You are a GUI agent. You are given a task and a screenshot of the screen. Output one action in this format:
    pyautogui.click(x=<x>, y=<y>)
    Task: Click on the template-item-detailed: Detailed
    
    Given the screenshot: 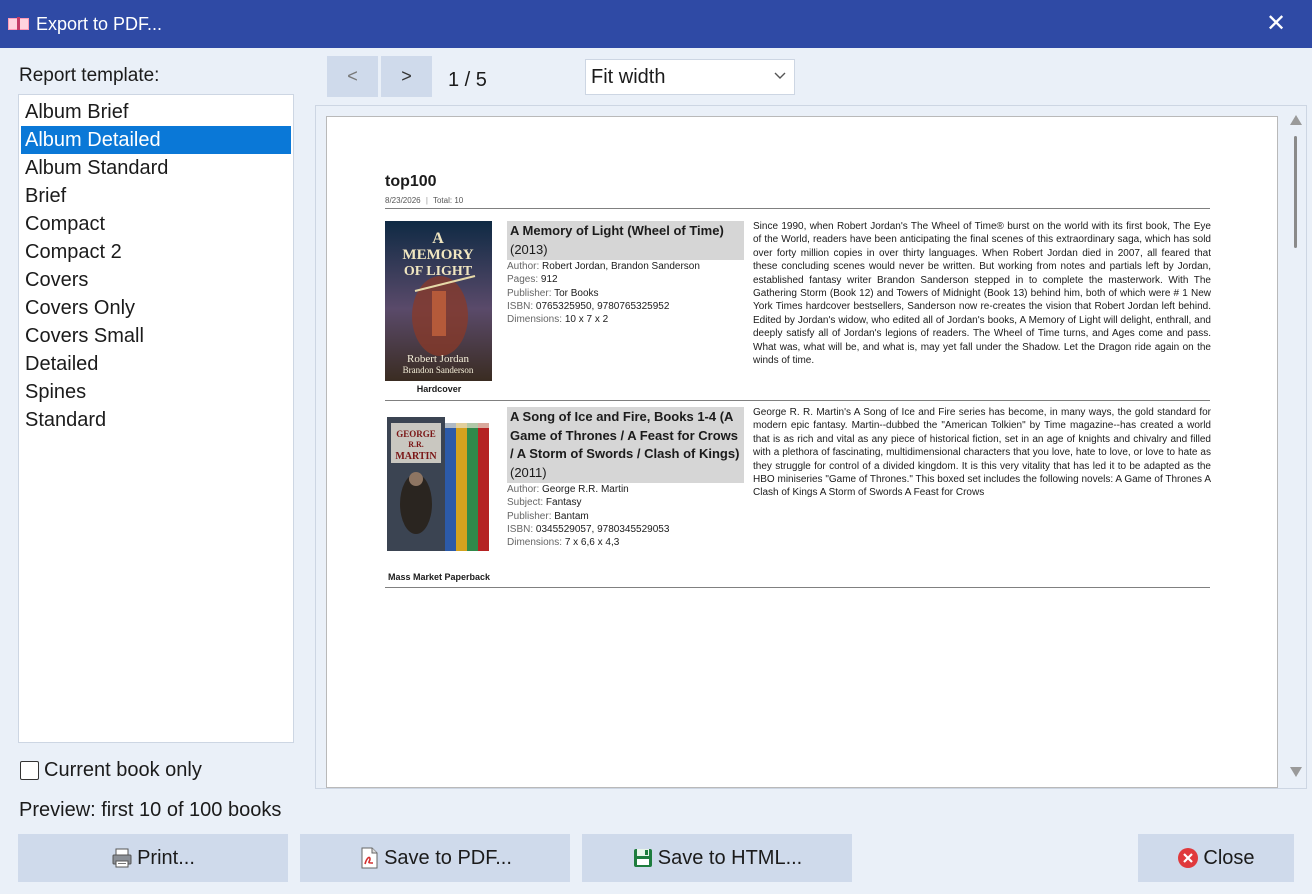 What is the action you would take?
    pyautogui.click(x=156, y=364)
    